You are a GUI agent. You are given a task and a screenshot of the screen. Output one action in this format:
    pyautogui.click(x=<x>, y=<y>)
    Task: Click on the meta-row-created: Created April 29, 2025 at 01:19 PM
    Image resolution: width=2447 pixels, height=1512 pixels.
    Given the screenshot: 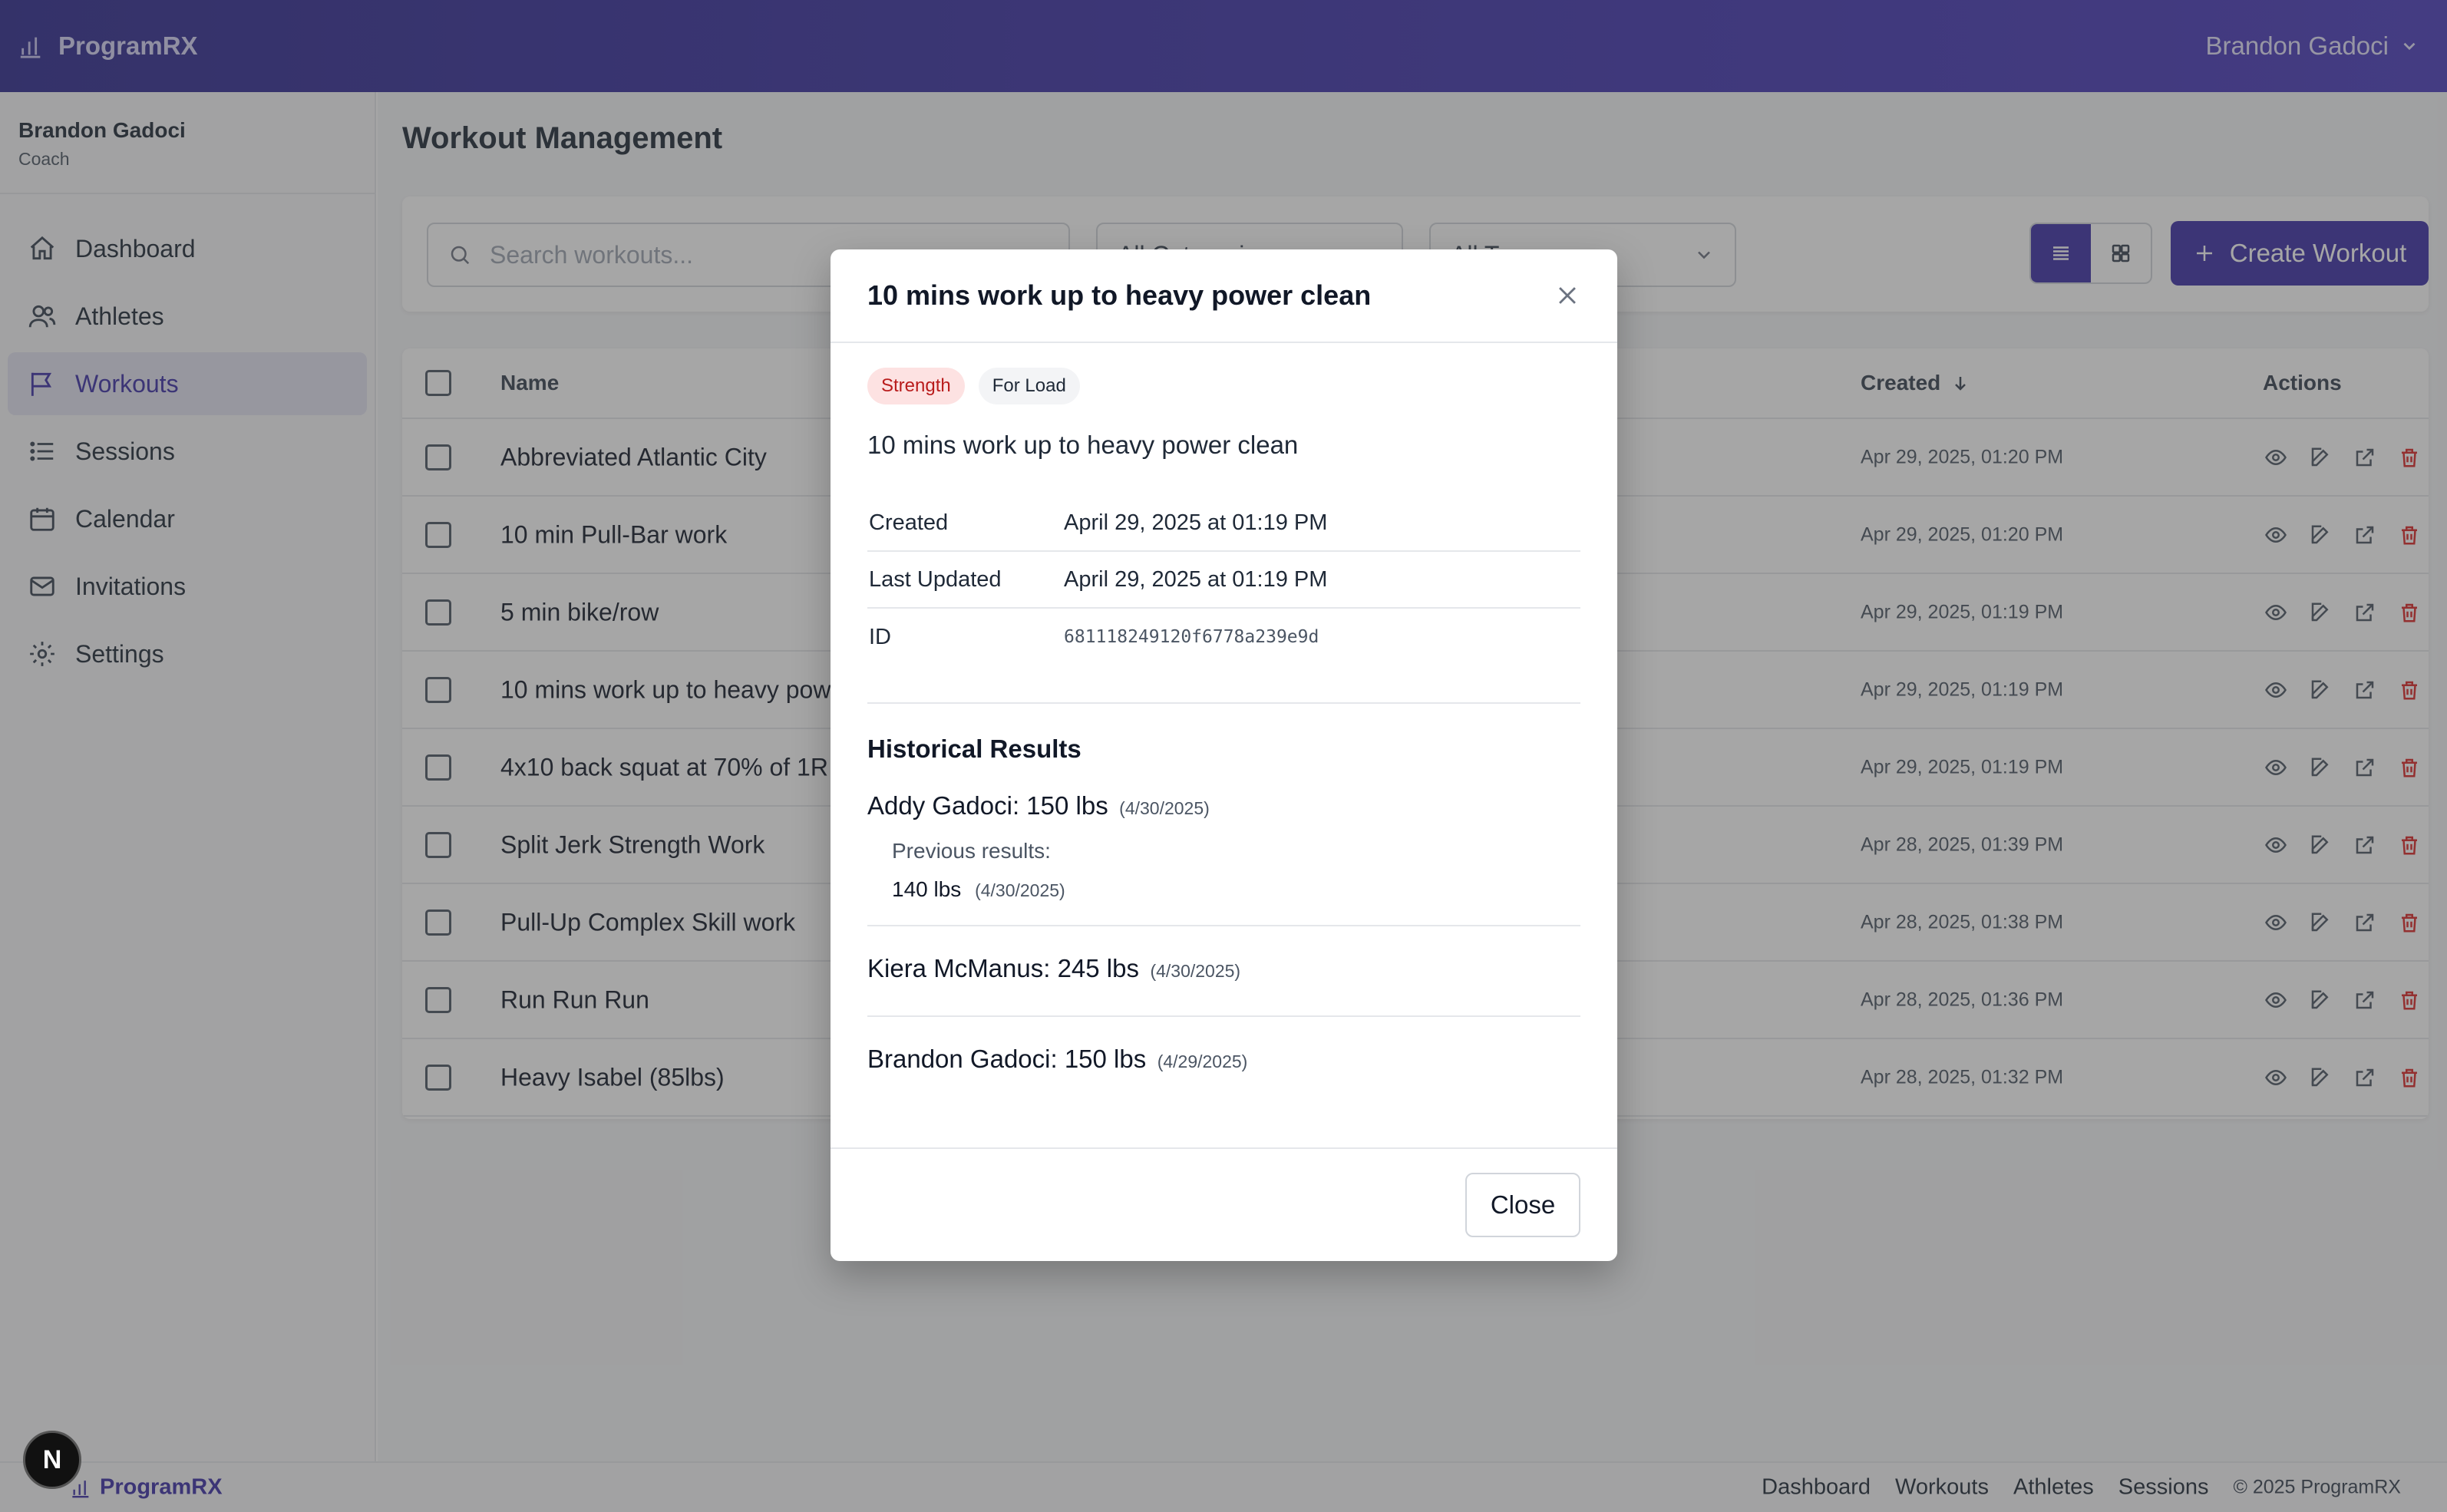 What is the action you would take?
    pyautogui.click(x=1223, y=524)
    